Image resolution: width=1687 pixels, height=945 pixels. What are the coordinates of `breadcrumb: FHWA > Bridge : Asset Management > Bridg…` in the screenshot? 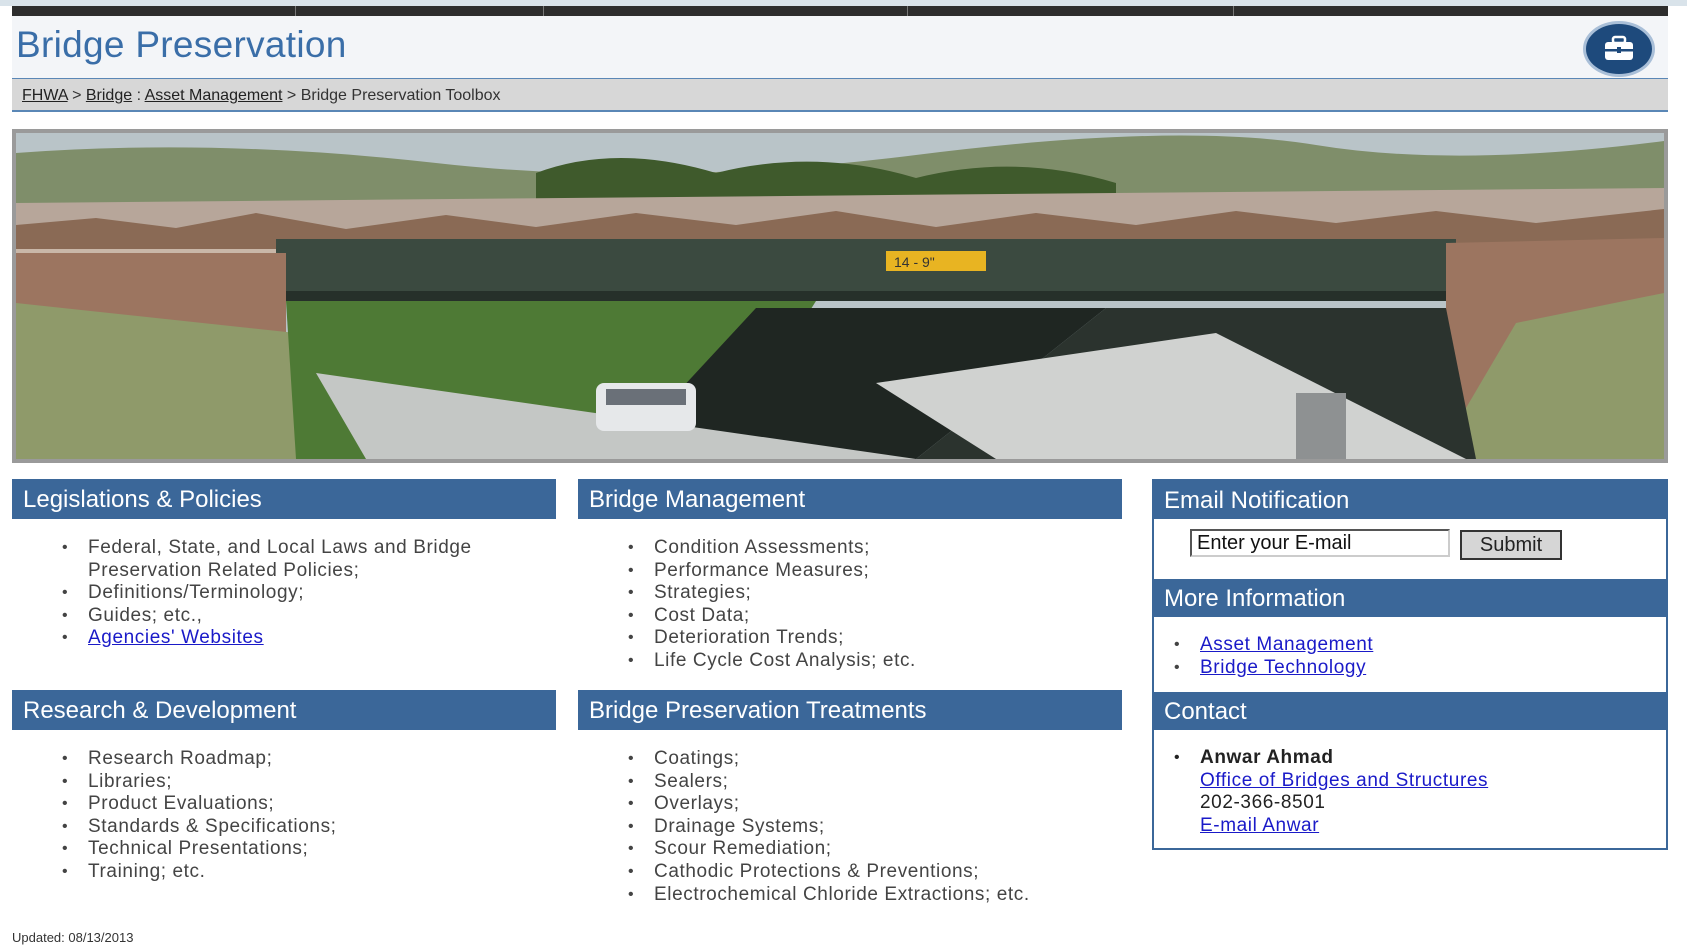 It's located at (840, 95).